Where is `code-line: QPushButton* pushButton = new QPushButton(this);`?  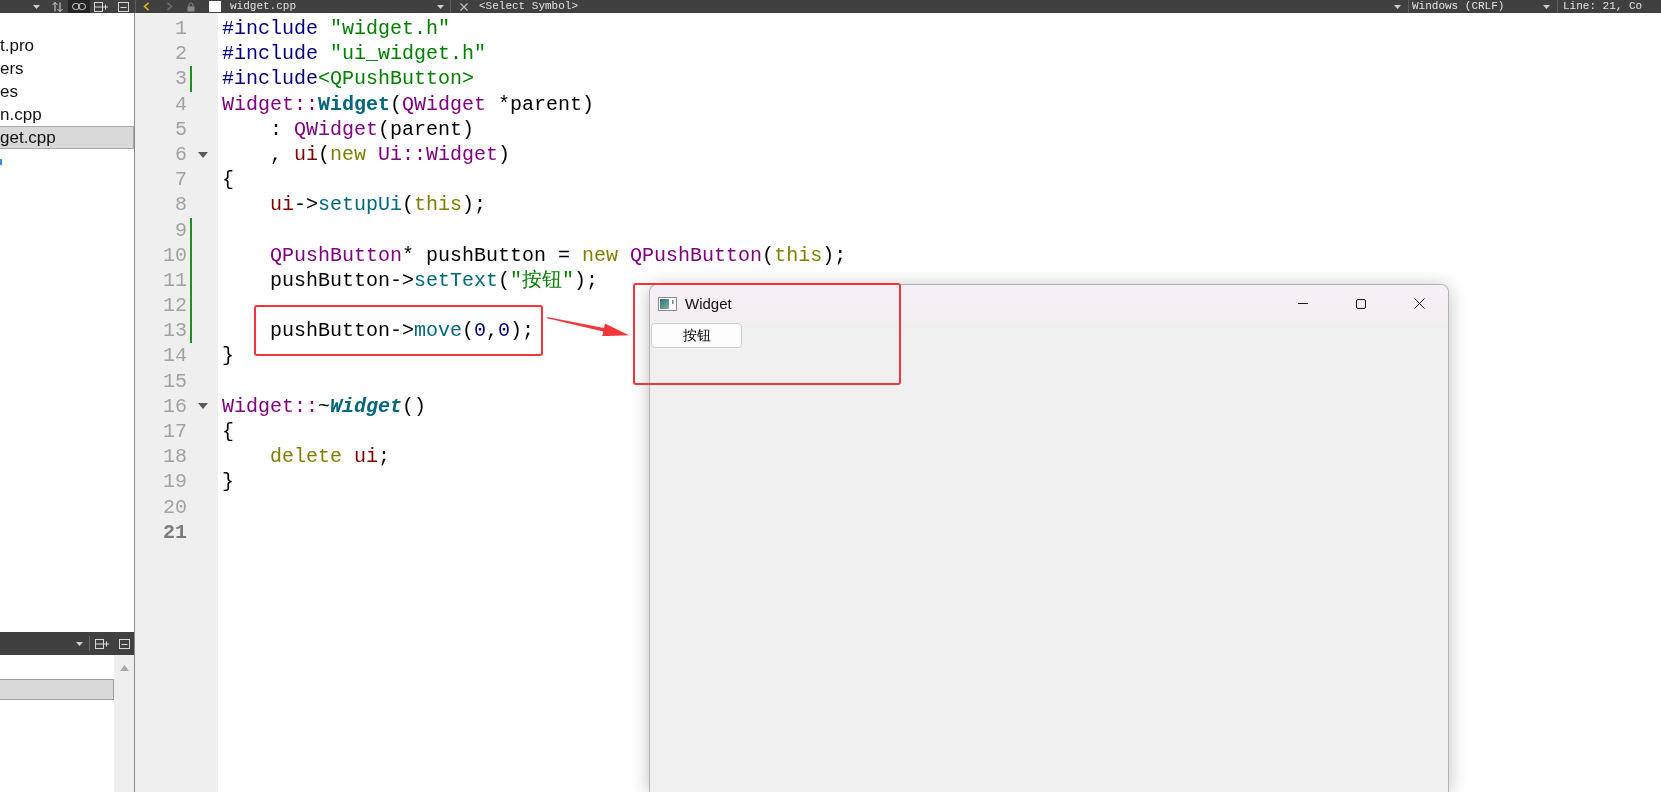
code-line: QPushButton* pushButton = new QPushButton(this); is located at coordinates (558, 255).